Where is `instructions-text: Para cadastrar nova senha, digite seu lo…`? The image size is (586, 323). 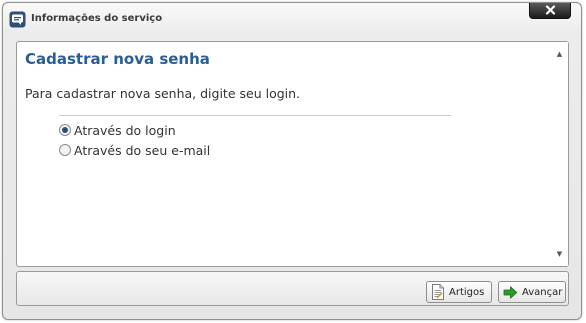 instructions-text: Para cadastrar nova senha, digite seu lo… is located at coordinates (163, 93).